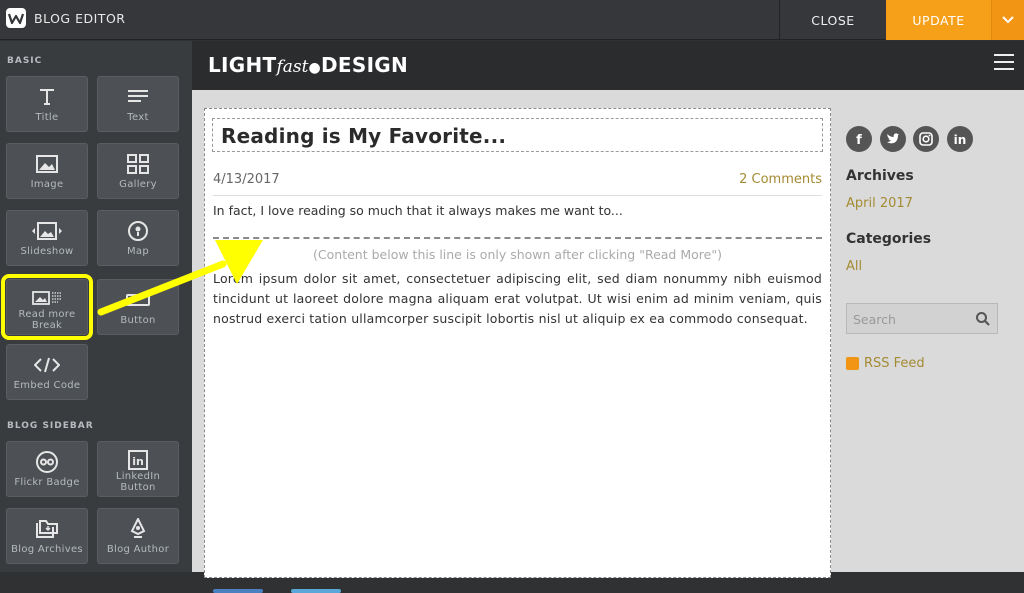 Image resolution: width=1024 pixels, height=593 pixels. What do you see at coordinates (50, 426) in the screenshot?
I see `section-label-blog-sidebar: BLOG SIDEBAR` at bounding box center [50, 426].